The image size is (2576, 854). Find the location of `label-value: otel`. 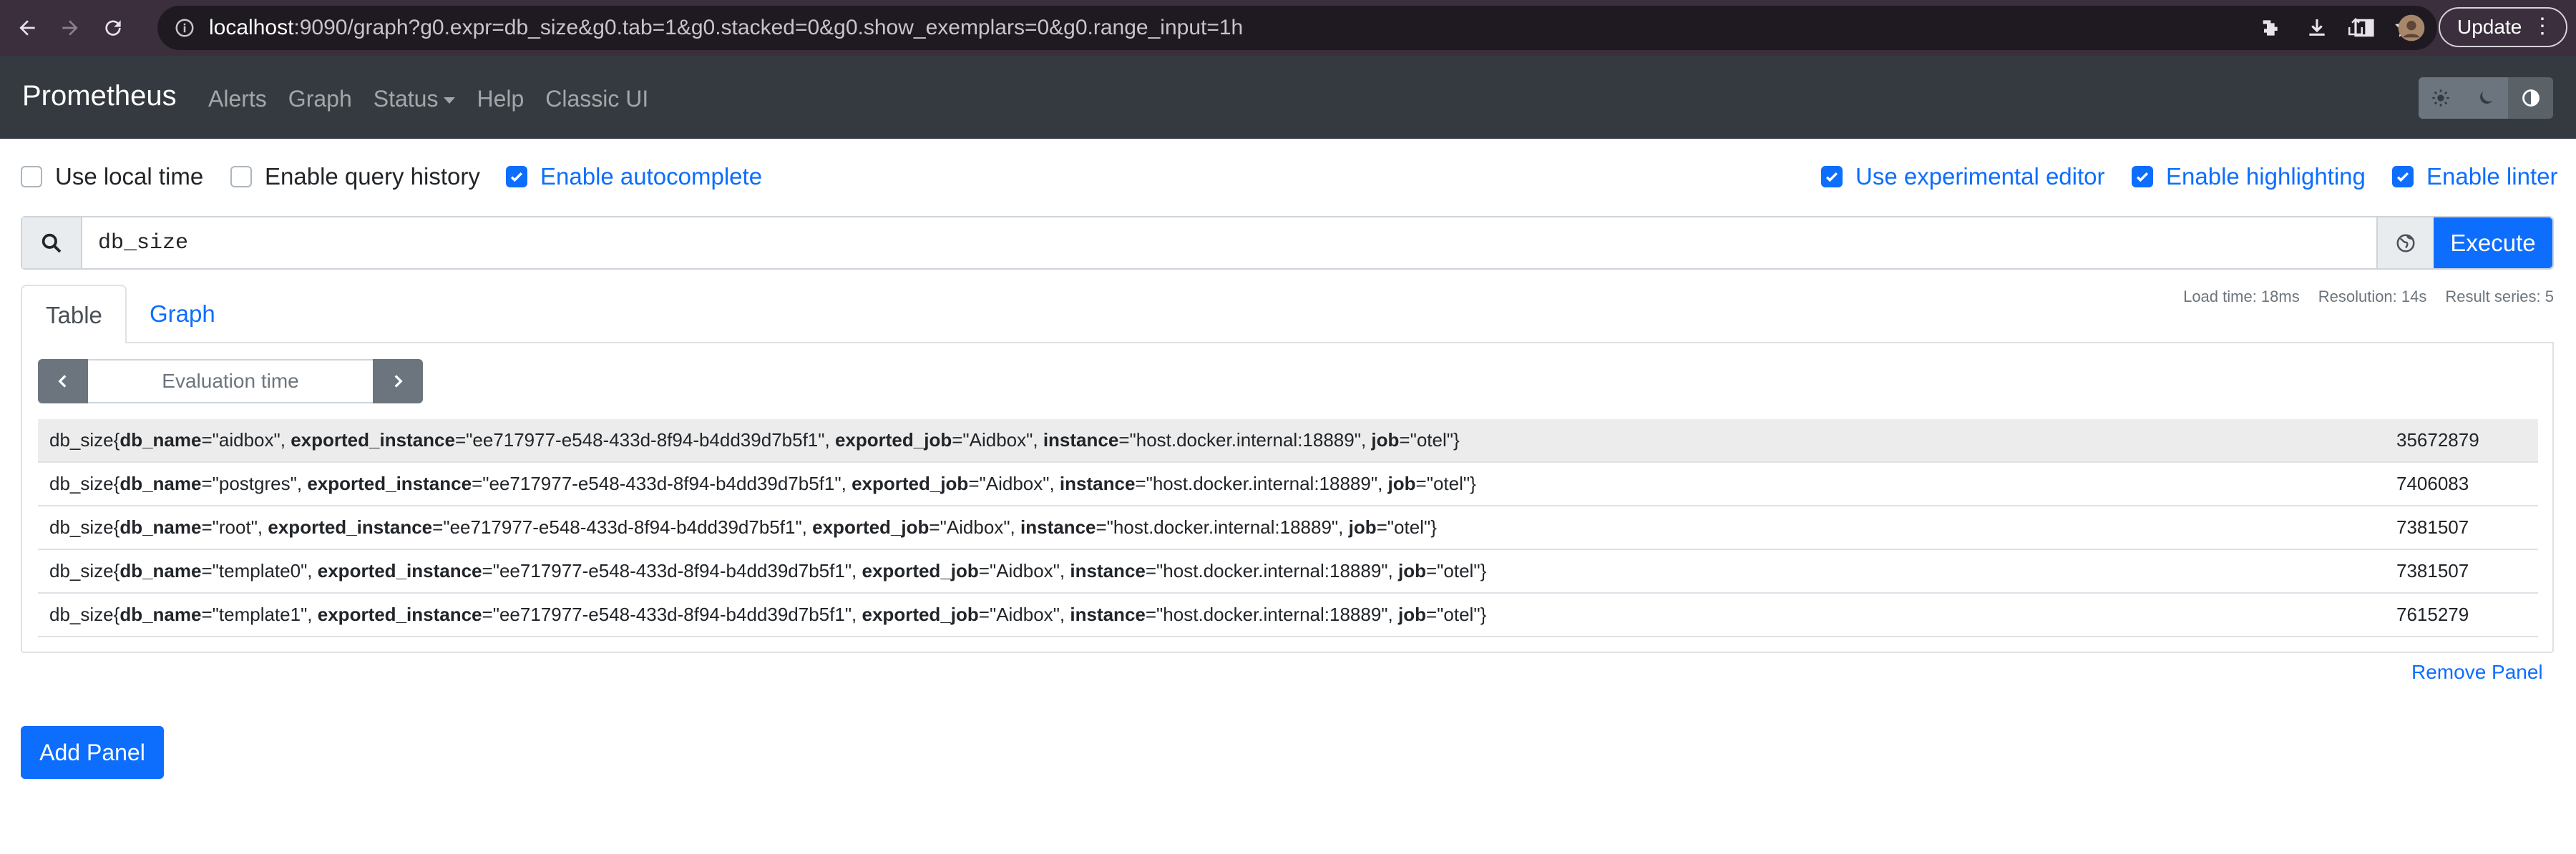

label-value: otel is located at coordinates (1431, 440).